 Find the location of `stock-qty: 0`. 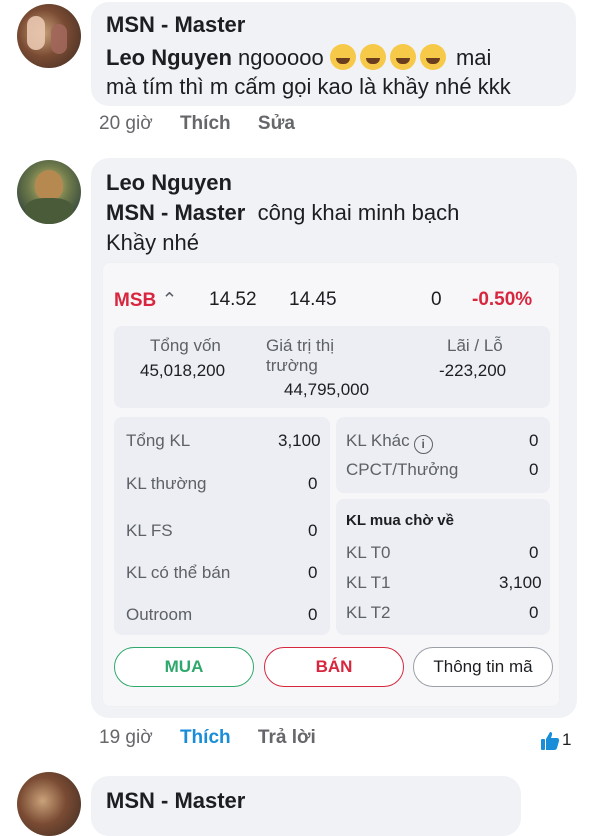

stock-qty: 0 is located at coordinates (436, 299).